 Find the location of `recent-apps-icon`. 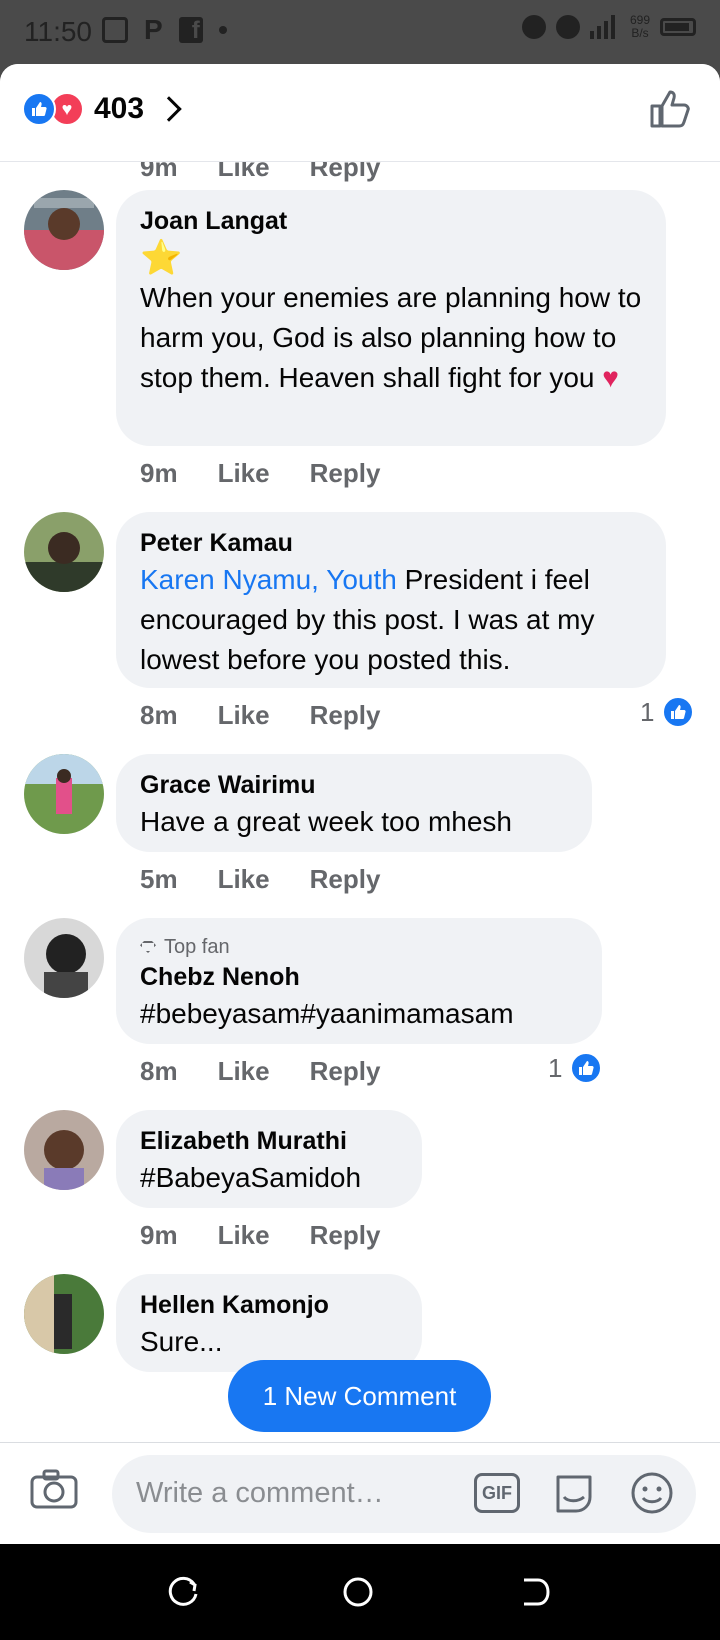

recent-apps-icon is located at coordinates (184, 1592).